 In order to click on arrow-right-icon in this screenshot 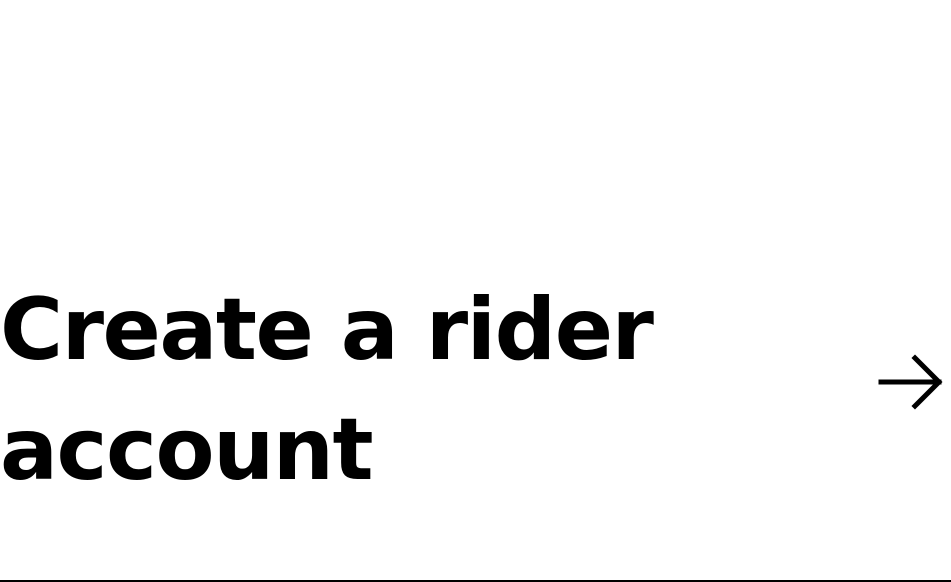, I will do `click(911, 382)`.